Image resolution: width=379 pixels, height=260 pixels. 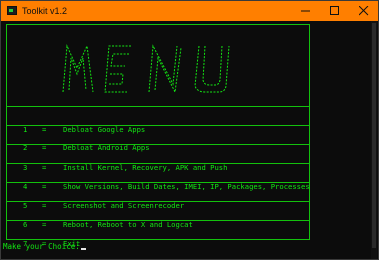 I want to click on title-bar: Toolkit v1.2, so click(x=189, y=11).